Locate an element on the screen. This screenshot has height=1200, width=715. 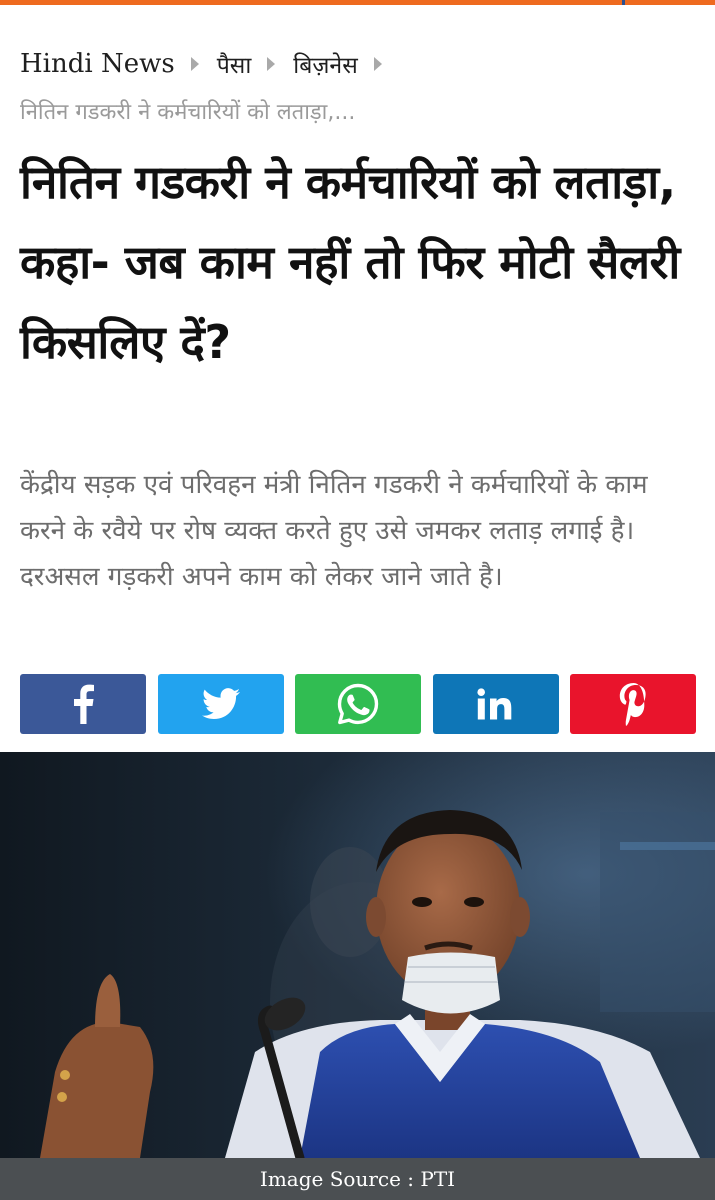
image-caption-bar: Image Source : PTI is located at coordinates (357, 1179).